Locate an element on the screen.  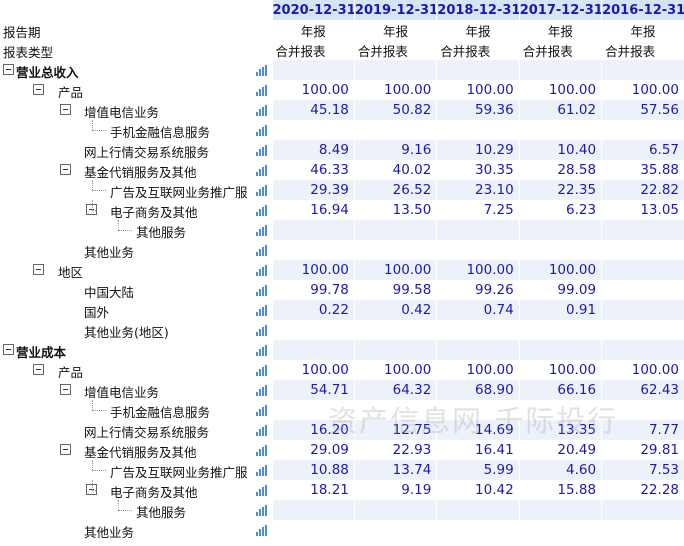
row-label-cell: 营业成本 is located at coordinates (136, 350).